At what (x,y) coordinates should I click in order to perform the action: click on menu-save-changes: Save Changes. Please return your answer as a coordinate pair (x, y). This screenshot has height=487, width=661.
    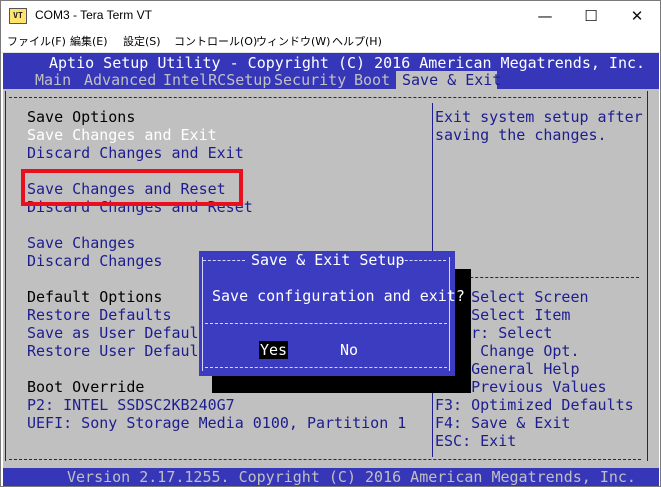
    Looking at the image, I should click on (81, 243).